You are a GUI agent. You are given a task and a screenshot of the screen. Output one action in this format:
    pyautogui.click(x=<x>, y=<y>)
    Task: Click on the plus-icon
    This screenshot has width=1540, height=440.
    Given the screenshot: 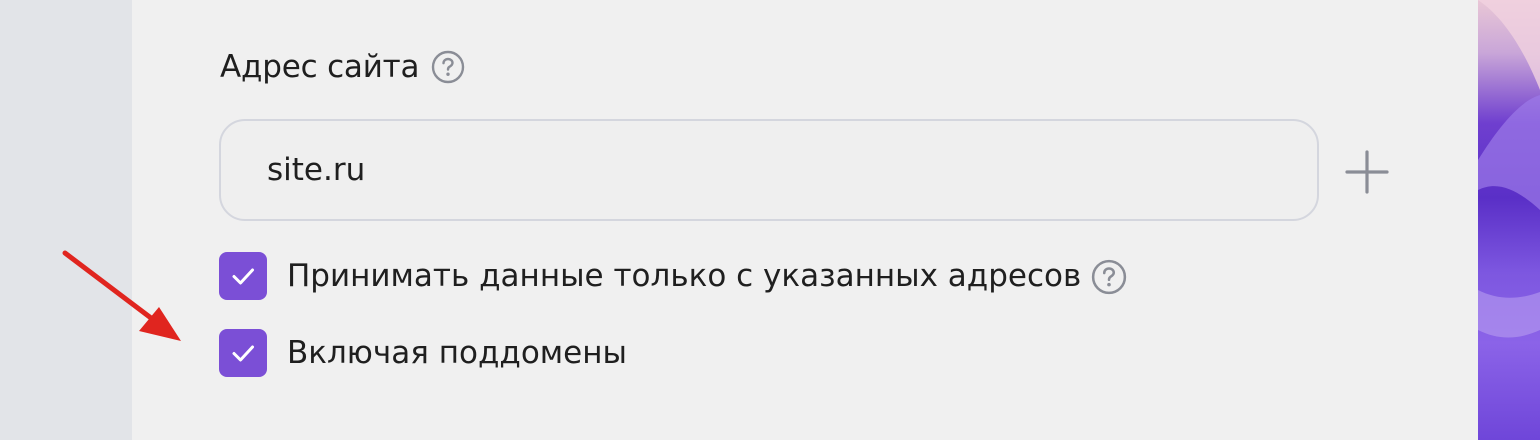 What is the action you would take?
    pyautogui.click(x=1367, y=172)
    